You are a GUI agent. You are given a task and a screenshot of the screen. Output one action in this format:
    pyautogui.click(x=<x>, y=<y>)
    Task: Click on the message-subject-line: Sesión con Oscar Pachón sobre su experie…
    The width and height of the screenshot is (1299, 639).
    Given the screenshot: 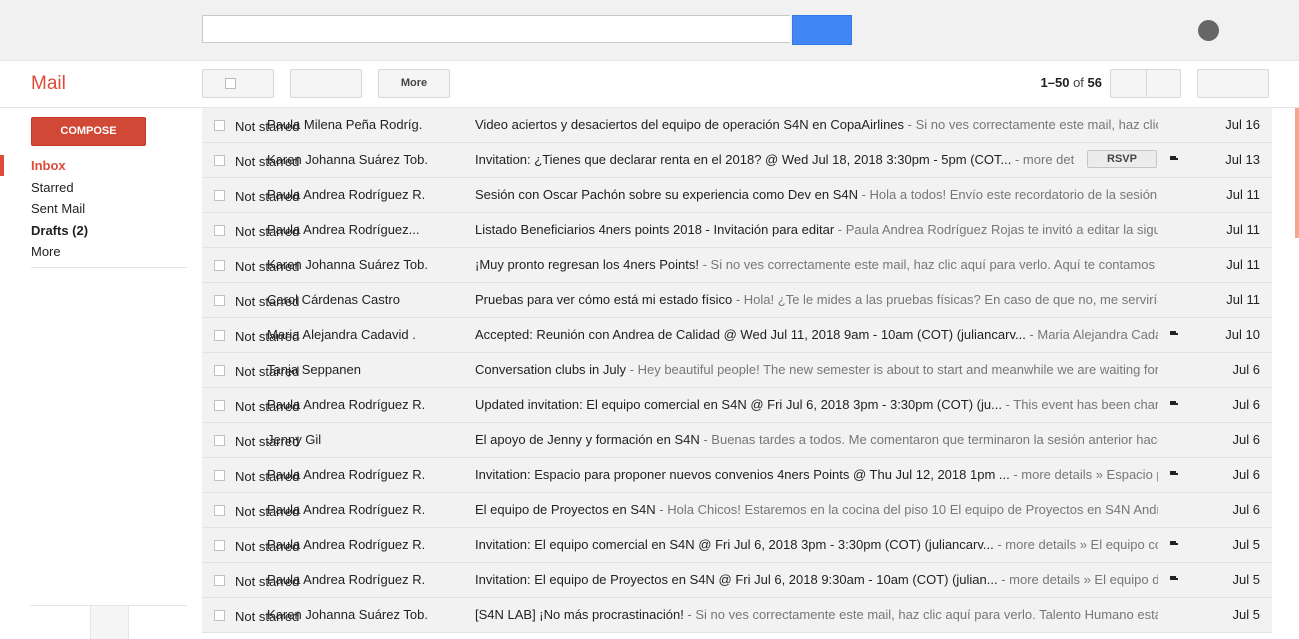 What is the action you would take?
    pyautogui.click(x=816, y=194)
    